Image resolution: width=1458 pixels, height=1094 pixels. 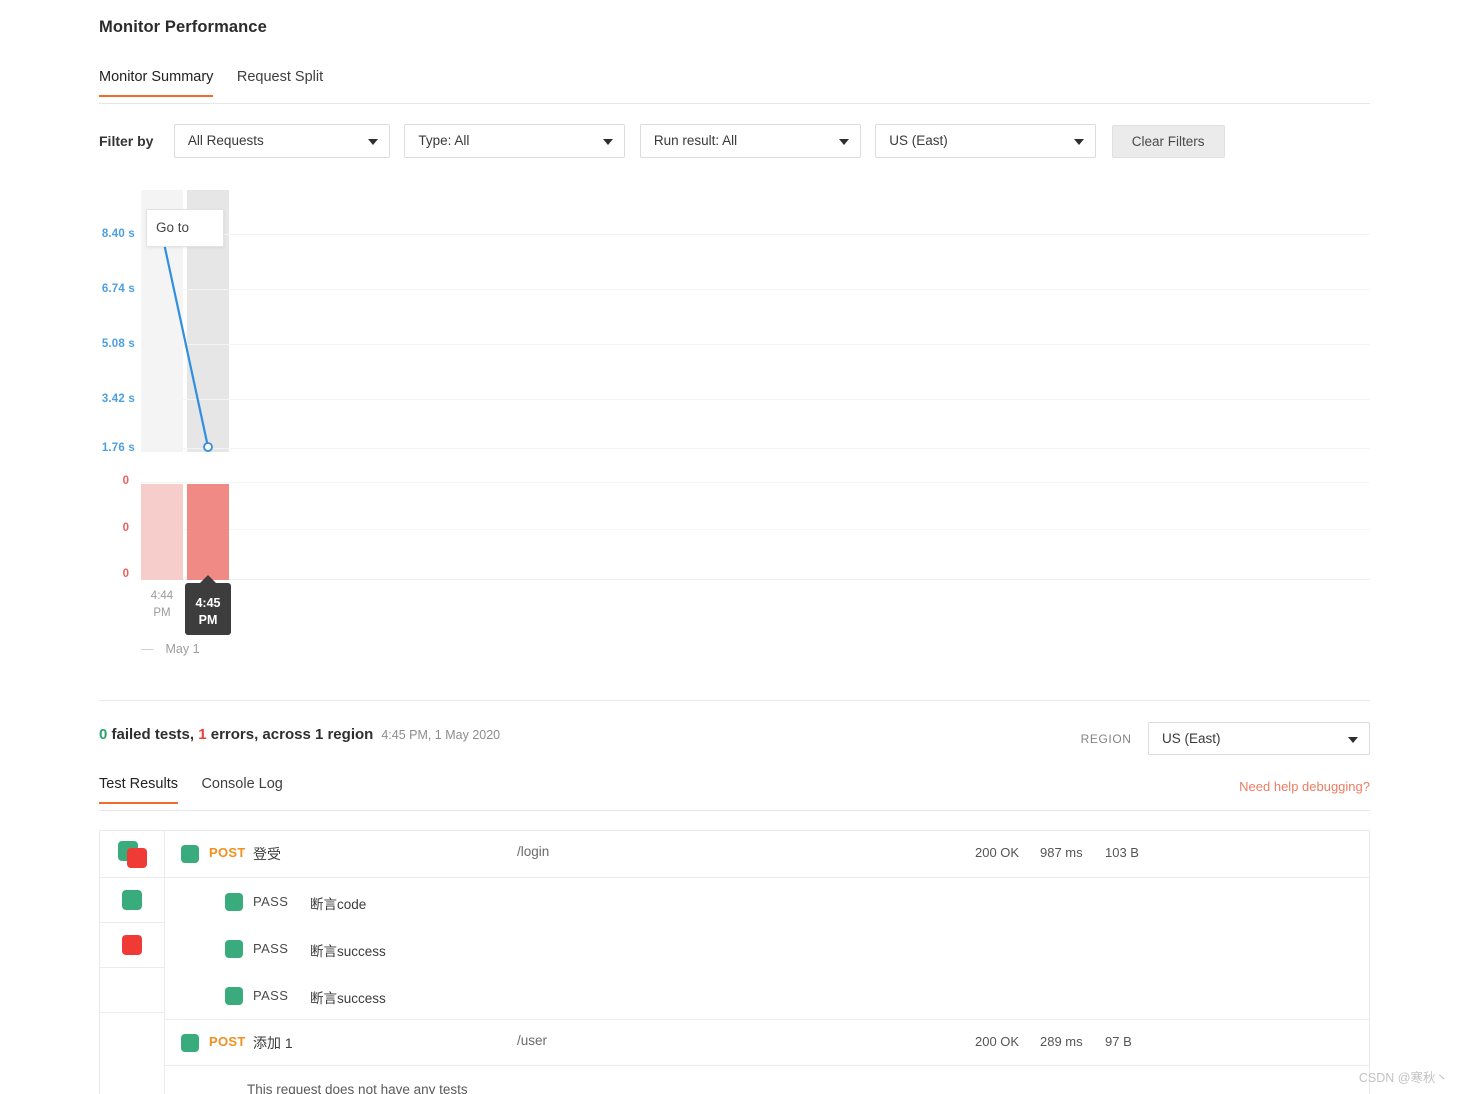 I want to click on tab-console-log: Console Log, so click(x=241, y=789).